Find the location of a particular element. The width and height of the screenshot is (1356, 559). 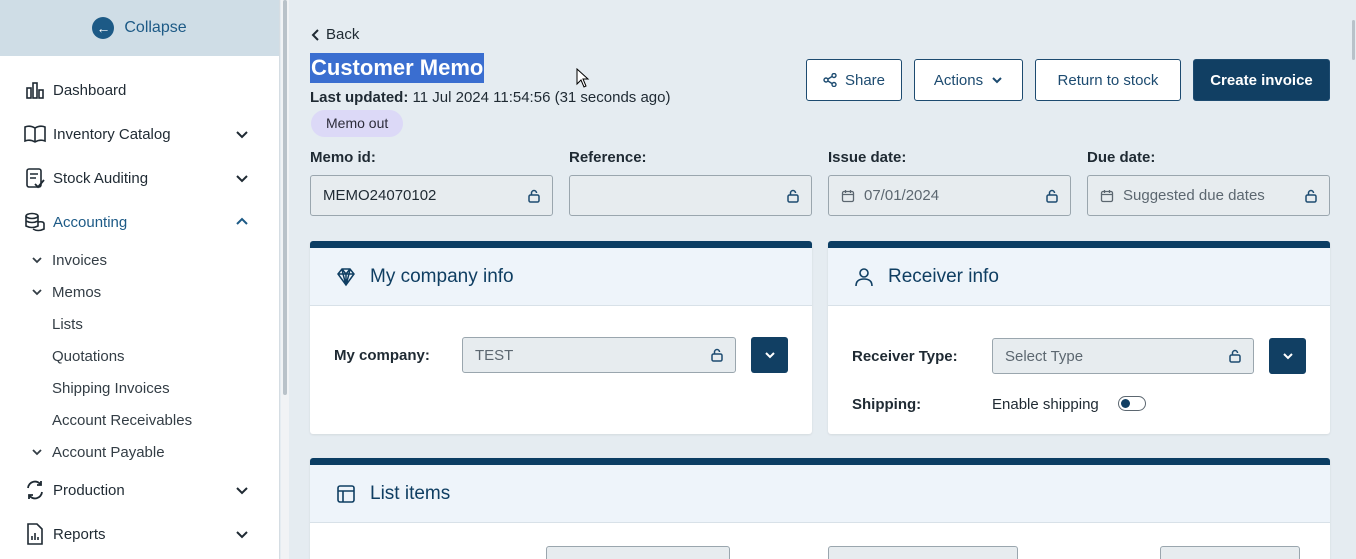

sidebar-item-label: Production is located at coordinates (89, 490).